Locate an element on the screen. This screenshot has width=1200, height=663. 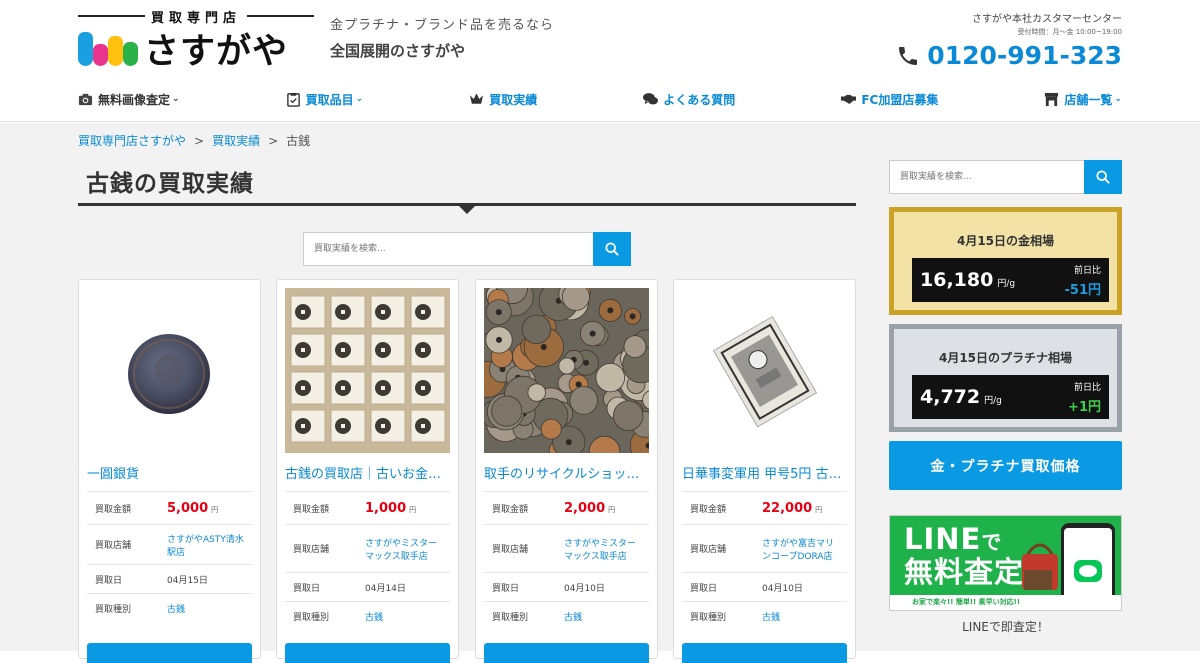
nav-label: 店舗一覧 is located at coordinates (1088, 99).